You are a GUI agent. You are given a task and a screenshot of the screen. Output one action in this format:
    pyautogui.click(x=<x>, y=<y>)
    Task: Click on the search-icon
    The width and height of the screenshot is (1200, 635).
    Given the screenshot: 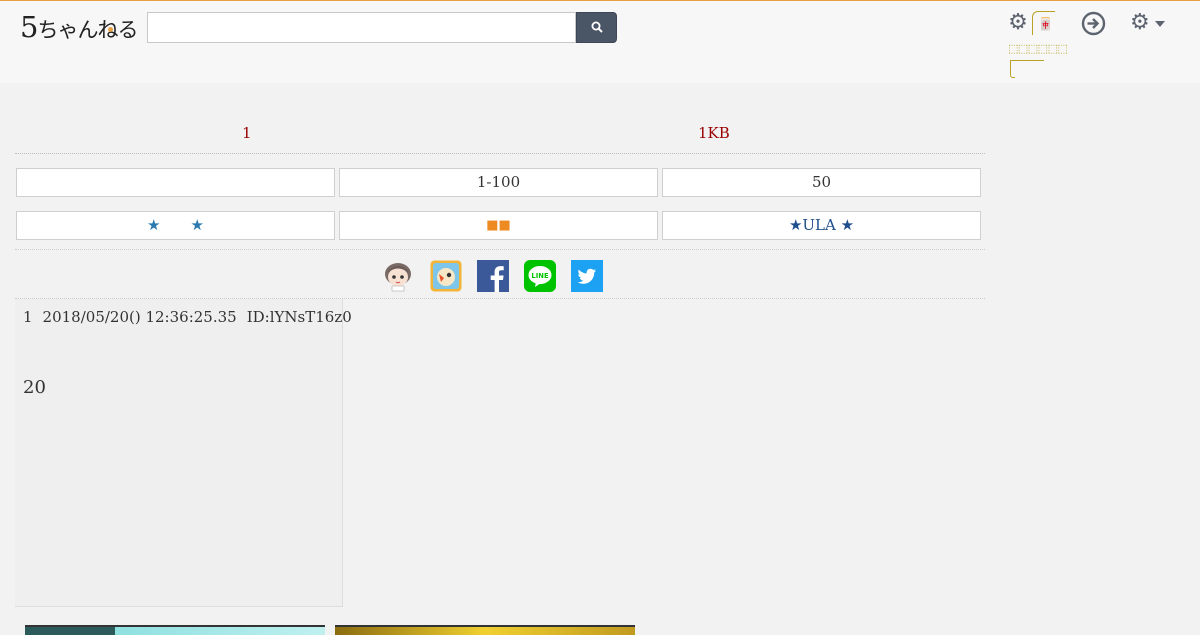 What is the action you would take?
    pyautogui.click(x=597, y=27)
    